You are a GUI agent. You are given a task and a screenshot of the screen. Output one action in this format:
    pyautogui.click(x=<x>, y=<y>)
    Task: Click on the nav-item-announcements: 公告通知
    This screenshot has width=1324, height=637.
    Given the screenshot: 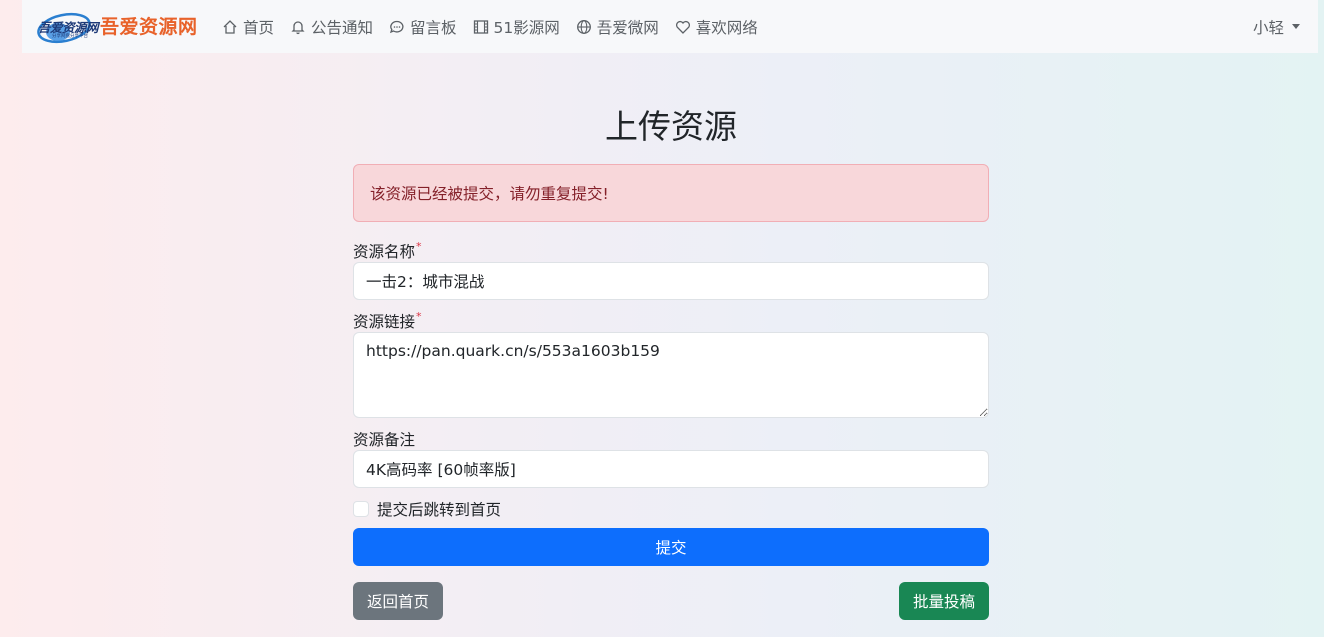 What is the action you would take?
    pyautogui.click(x=331, y=27)
    